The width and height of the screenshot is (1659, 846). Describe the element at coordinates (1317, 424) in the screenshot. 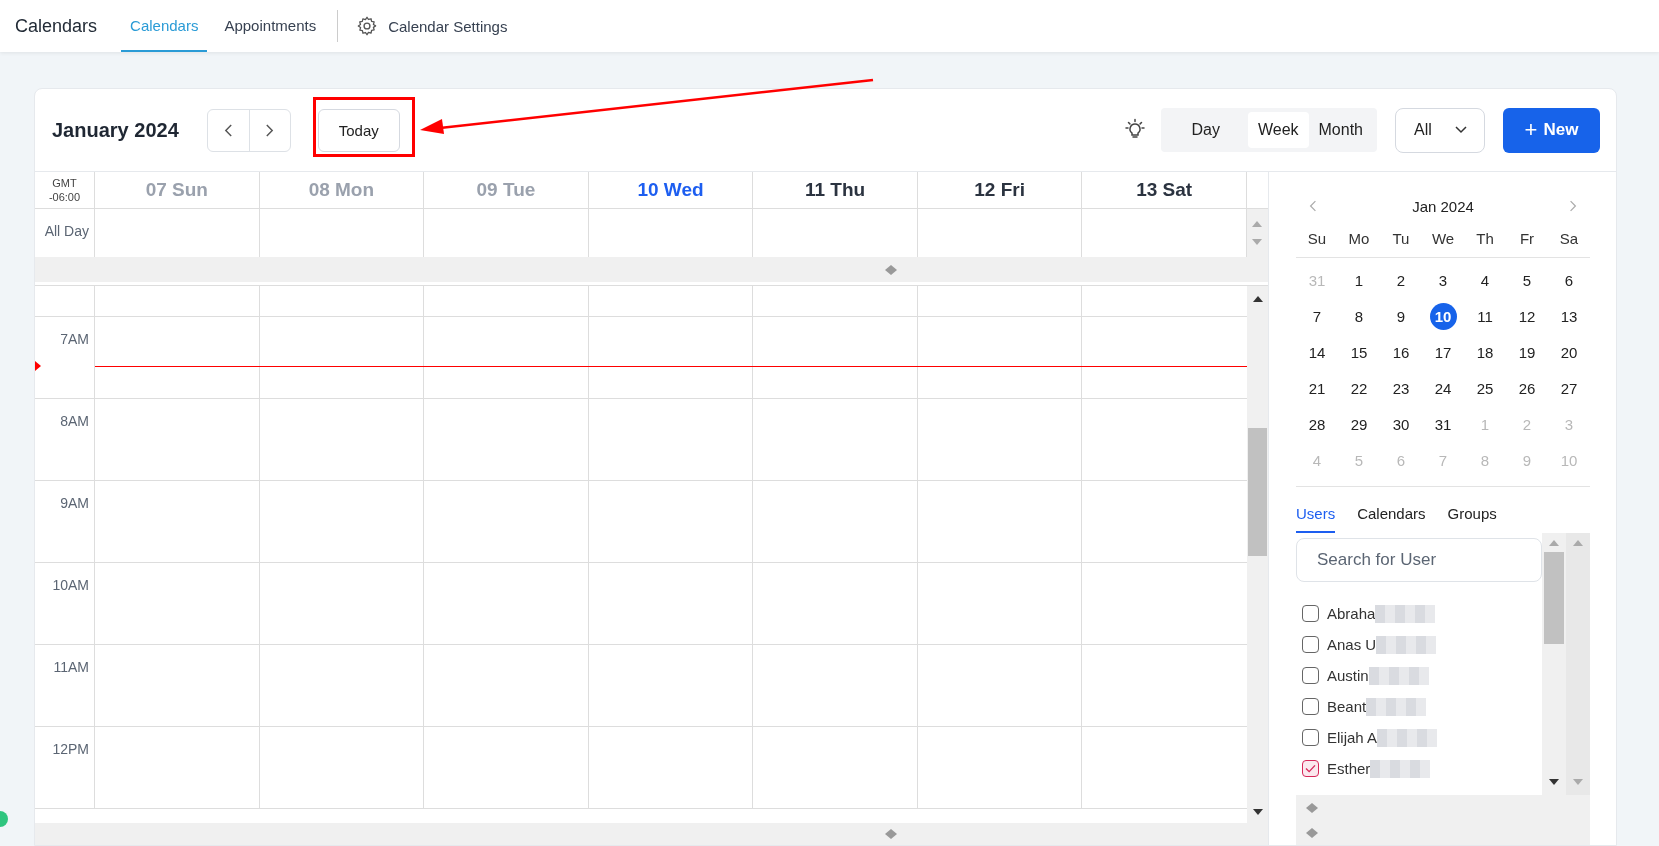

I see `date-cell: 28` at that location.